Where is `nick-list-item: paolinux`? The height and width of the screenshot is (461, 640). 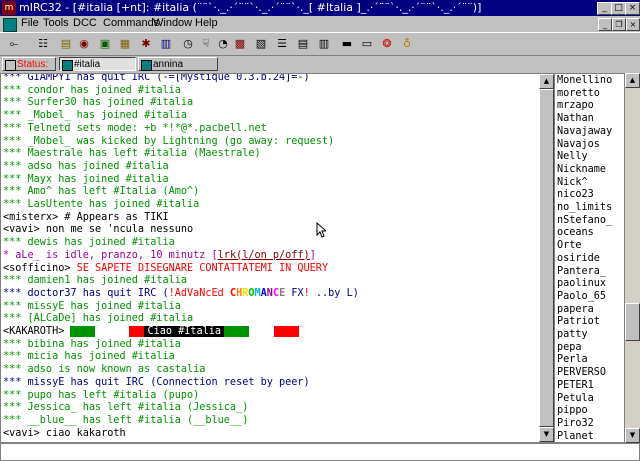 nick-list-item: paolinux is located at coordinates (581, 283).